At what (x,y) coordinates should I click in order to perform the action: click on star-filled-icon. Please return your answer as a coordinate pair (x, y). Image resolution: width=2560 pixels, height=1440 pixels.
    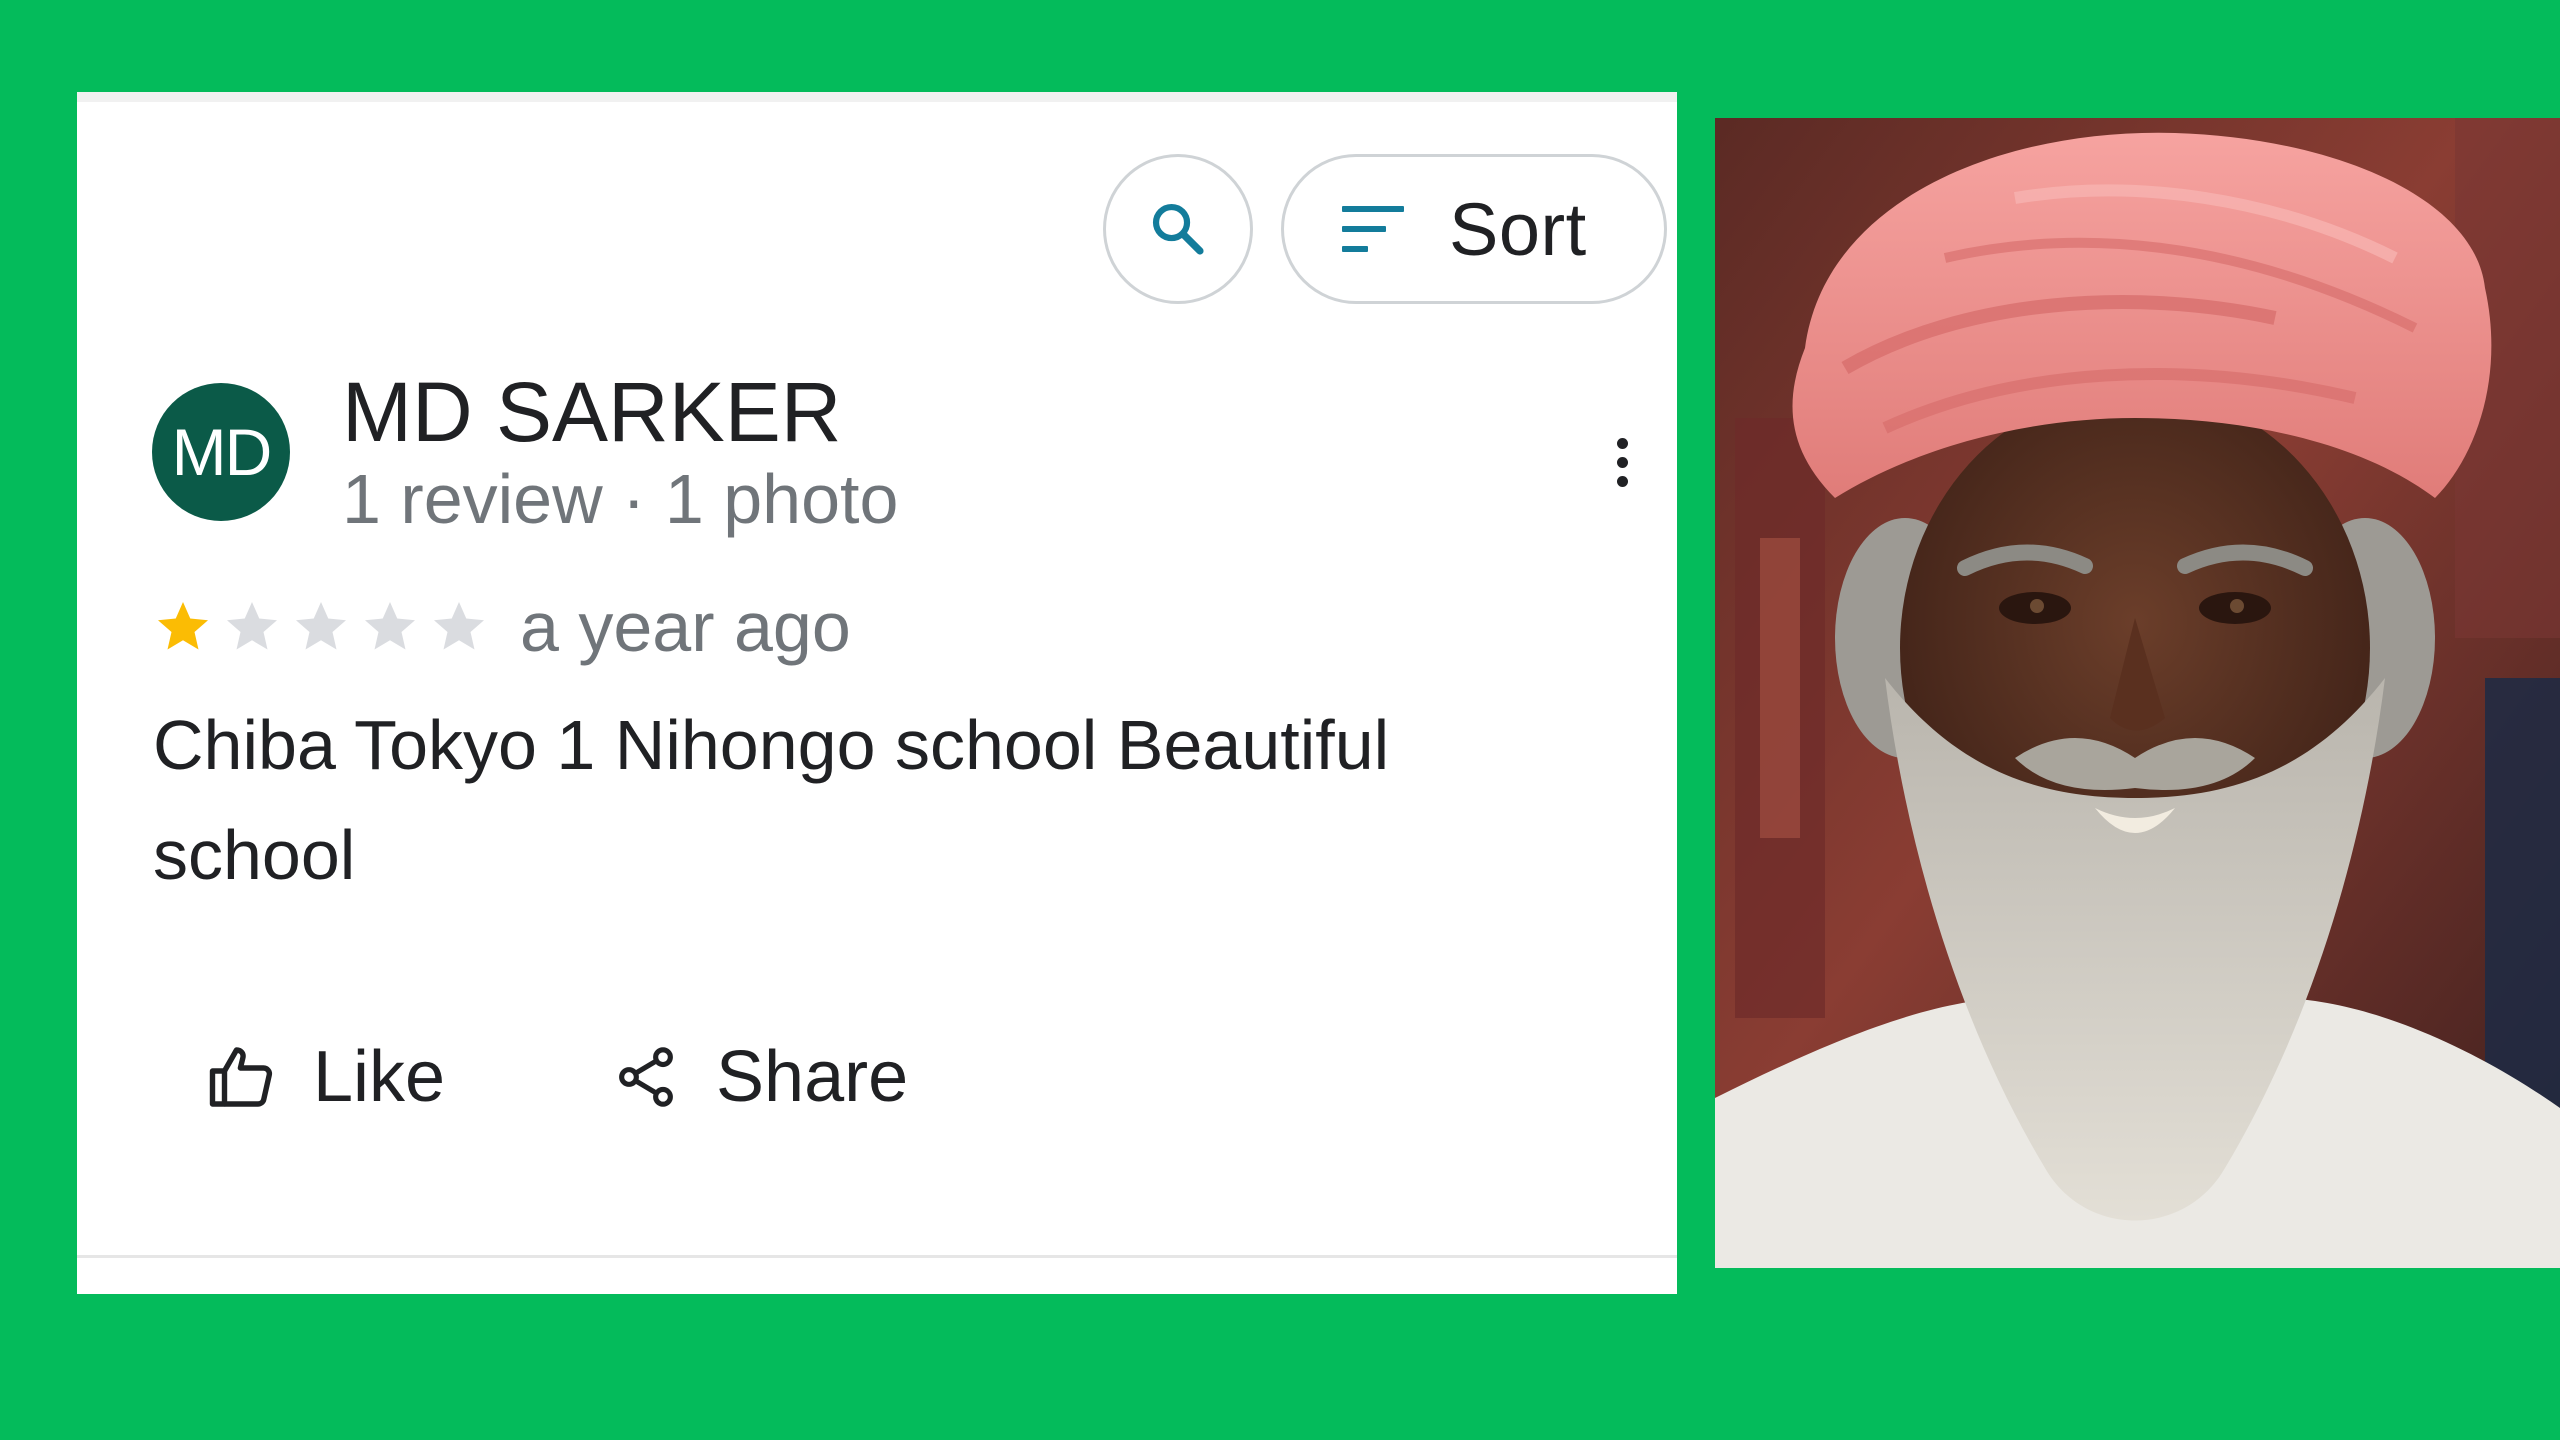
    Looking at the image, I should click on (183, 626).